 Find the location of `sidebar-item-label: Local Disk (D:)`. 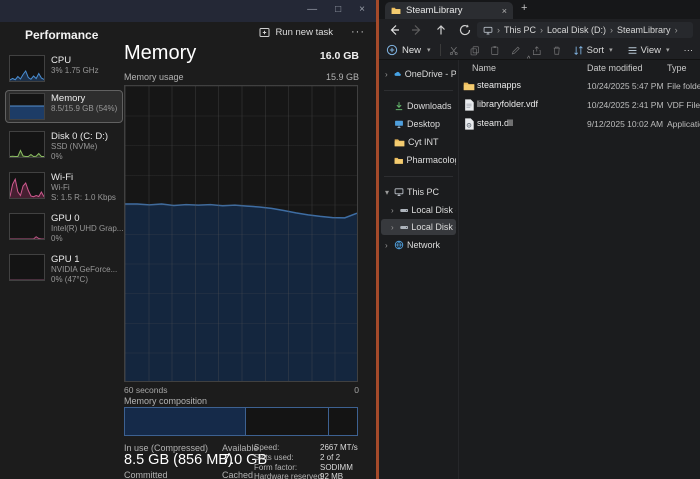

sidebar-item-label: Local Disk (D:) is located at coordinates (433, 227).